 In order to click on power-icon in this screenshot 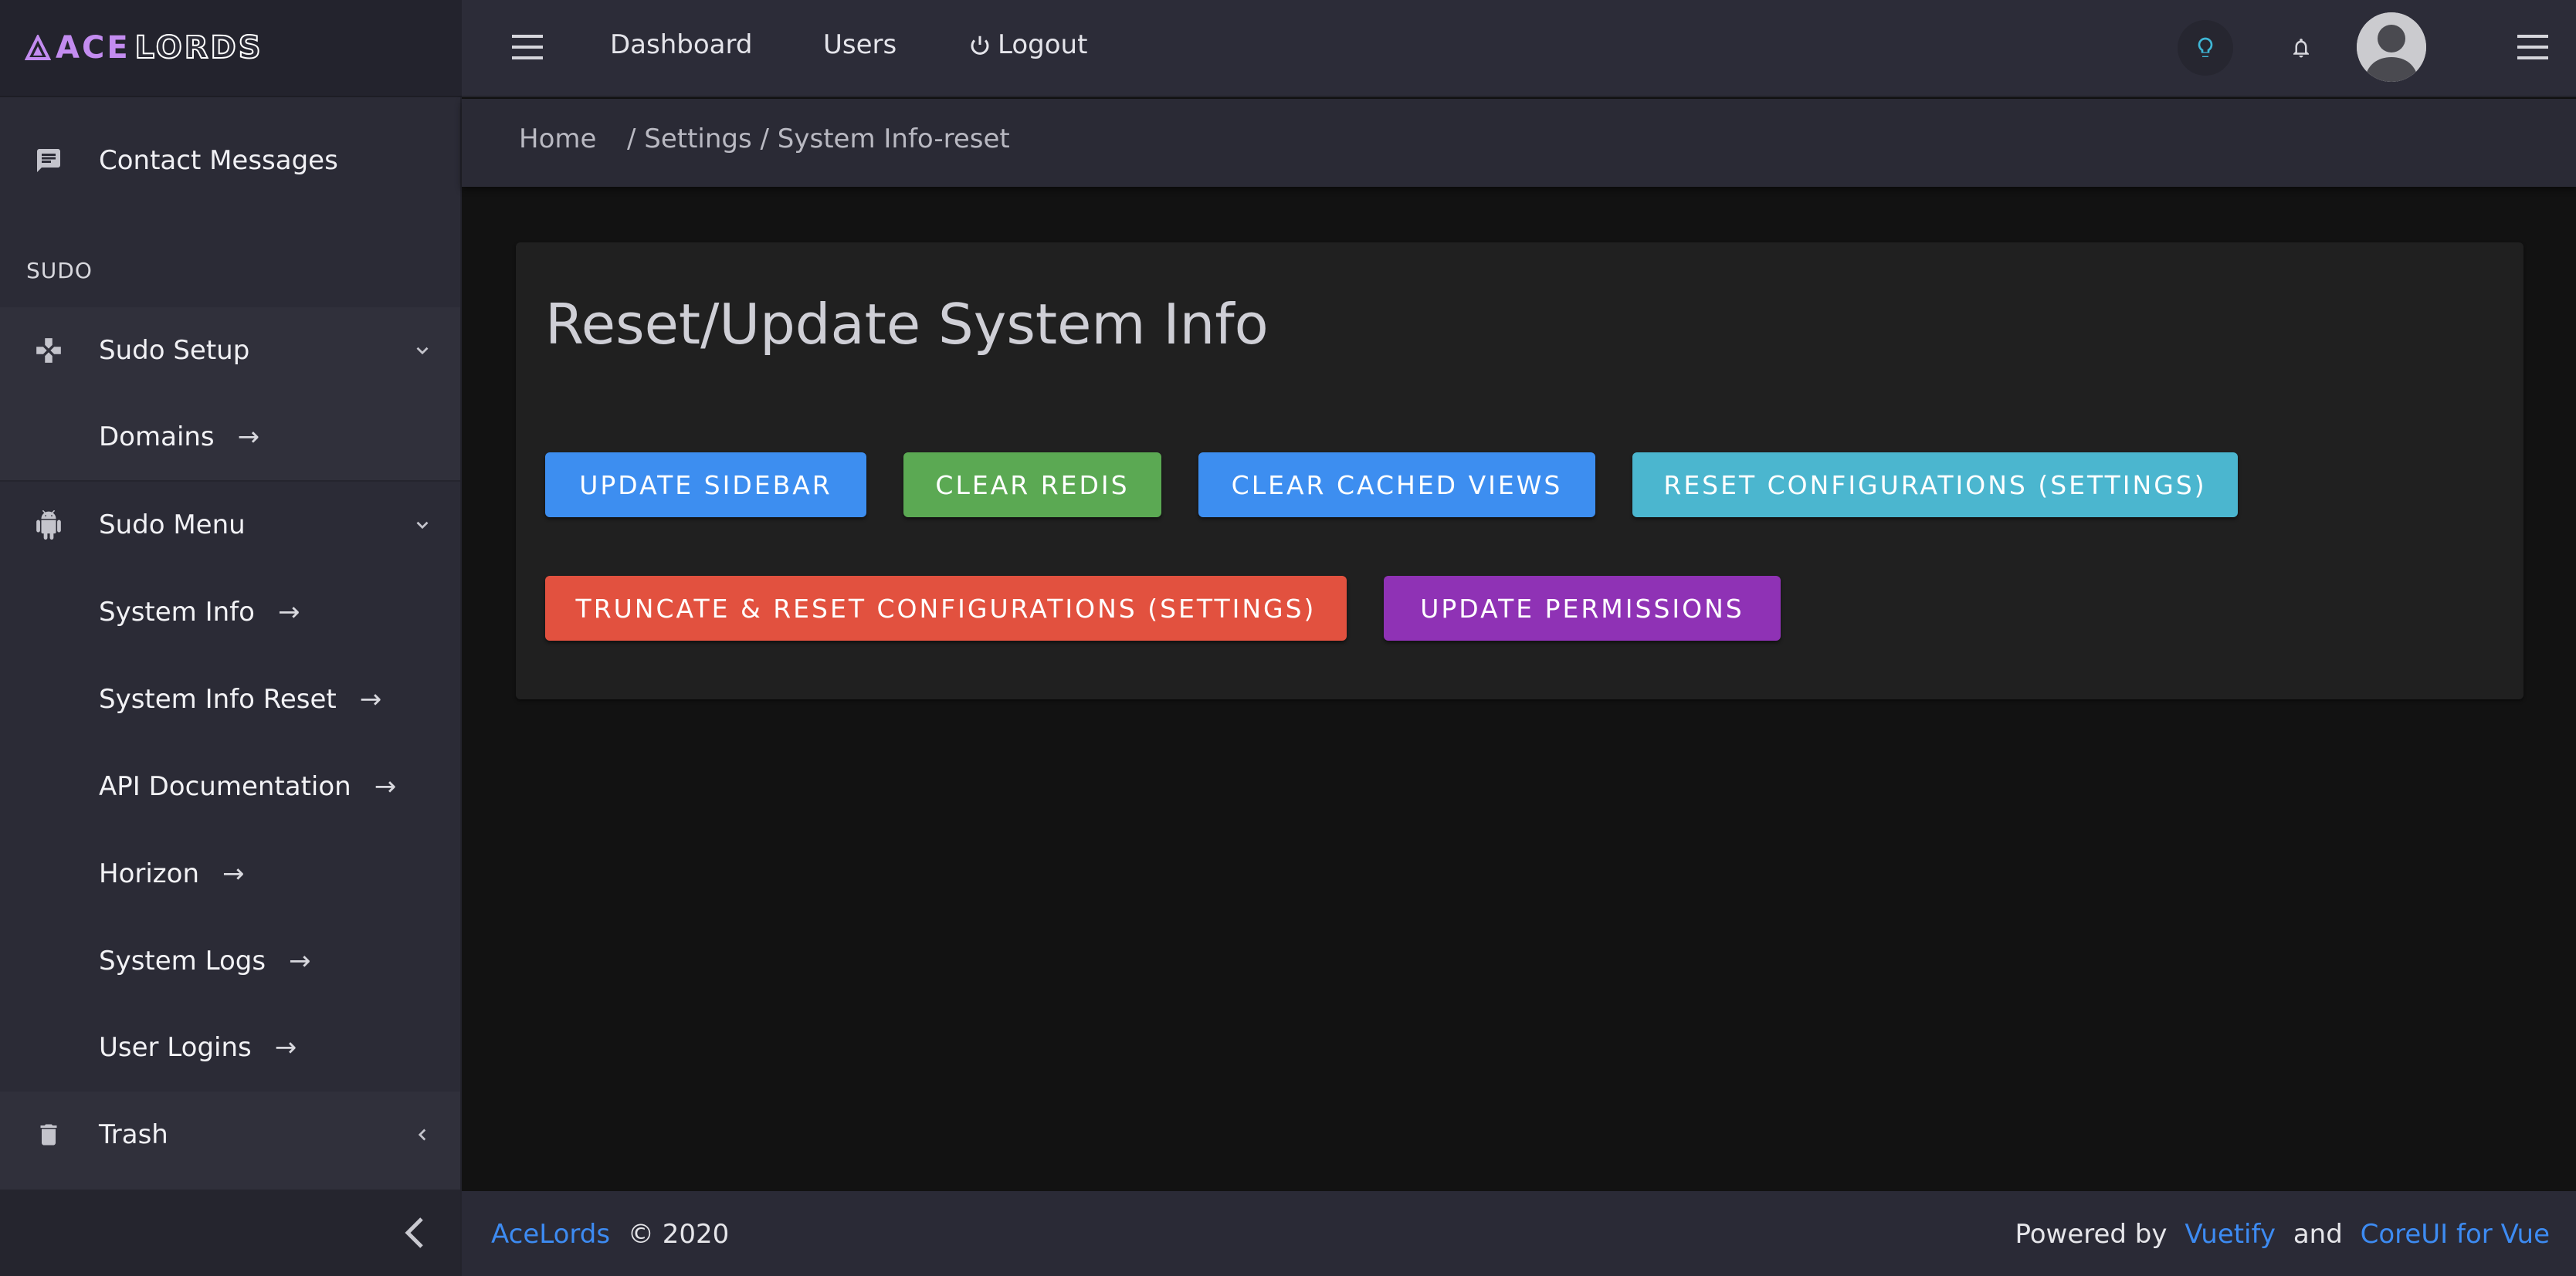, I will do `click(980, 45)`.